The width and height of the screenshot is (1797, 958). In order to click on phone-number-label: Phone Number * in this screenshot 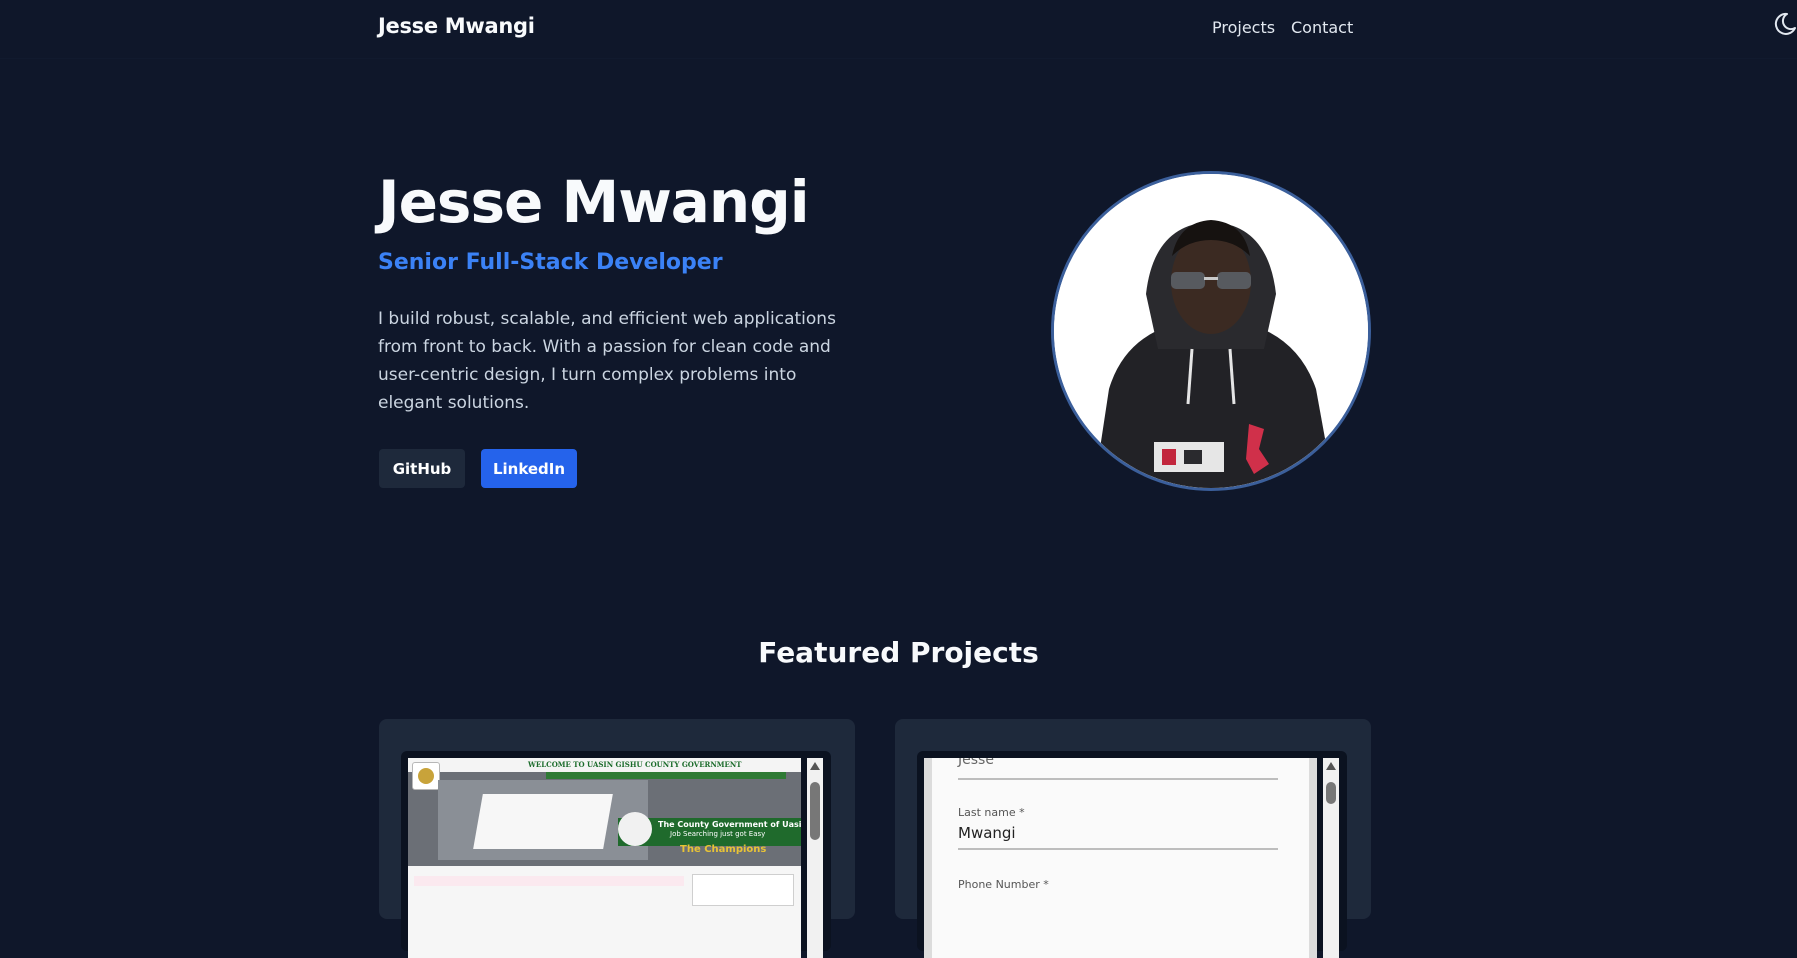, I will do `click(1003, 884)`.